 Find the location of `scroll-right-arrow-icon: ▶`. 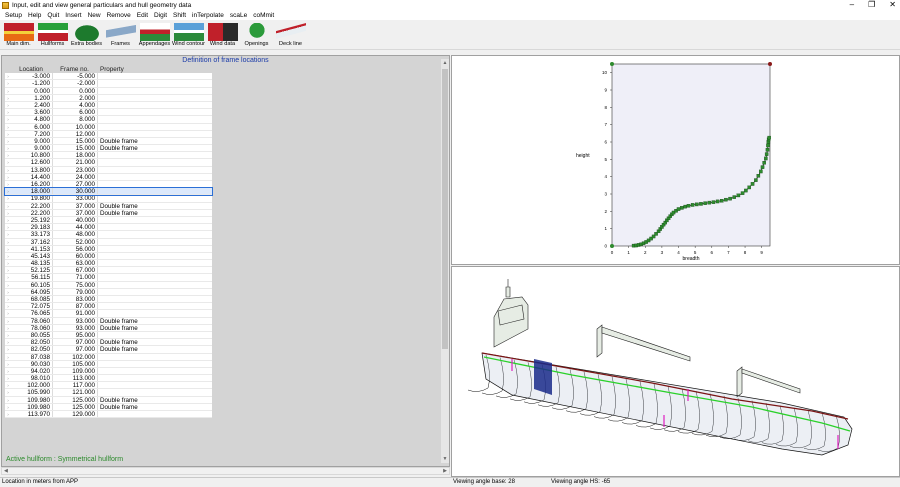

scroll-right-arrow-icon: ▶ is located at coordinates (445, 471).